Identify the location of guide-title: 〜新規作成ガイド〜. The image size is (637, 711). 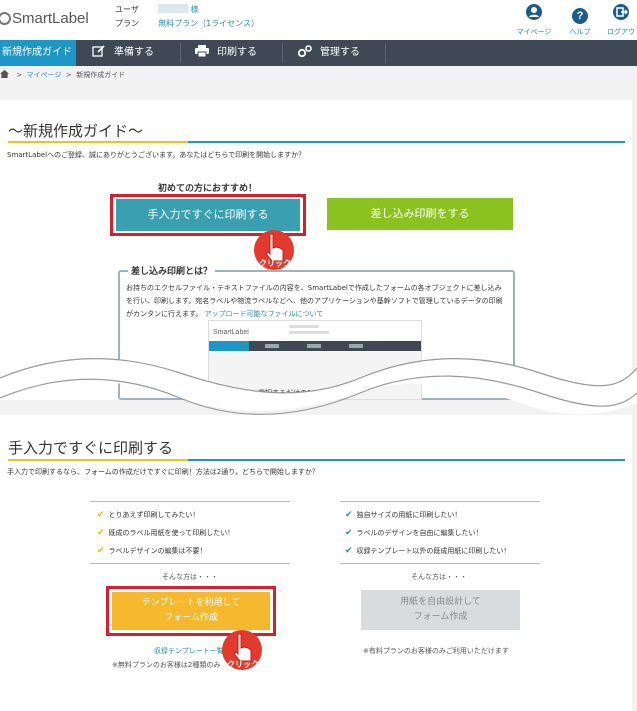
(76, 131).